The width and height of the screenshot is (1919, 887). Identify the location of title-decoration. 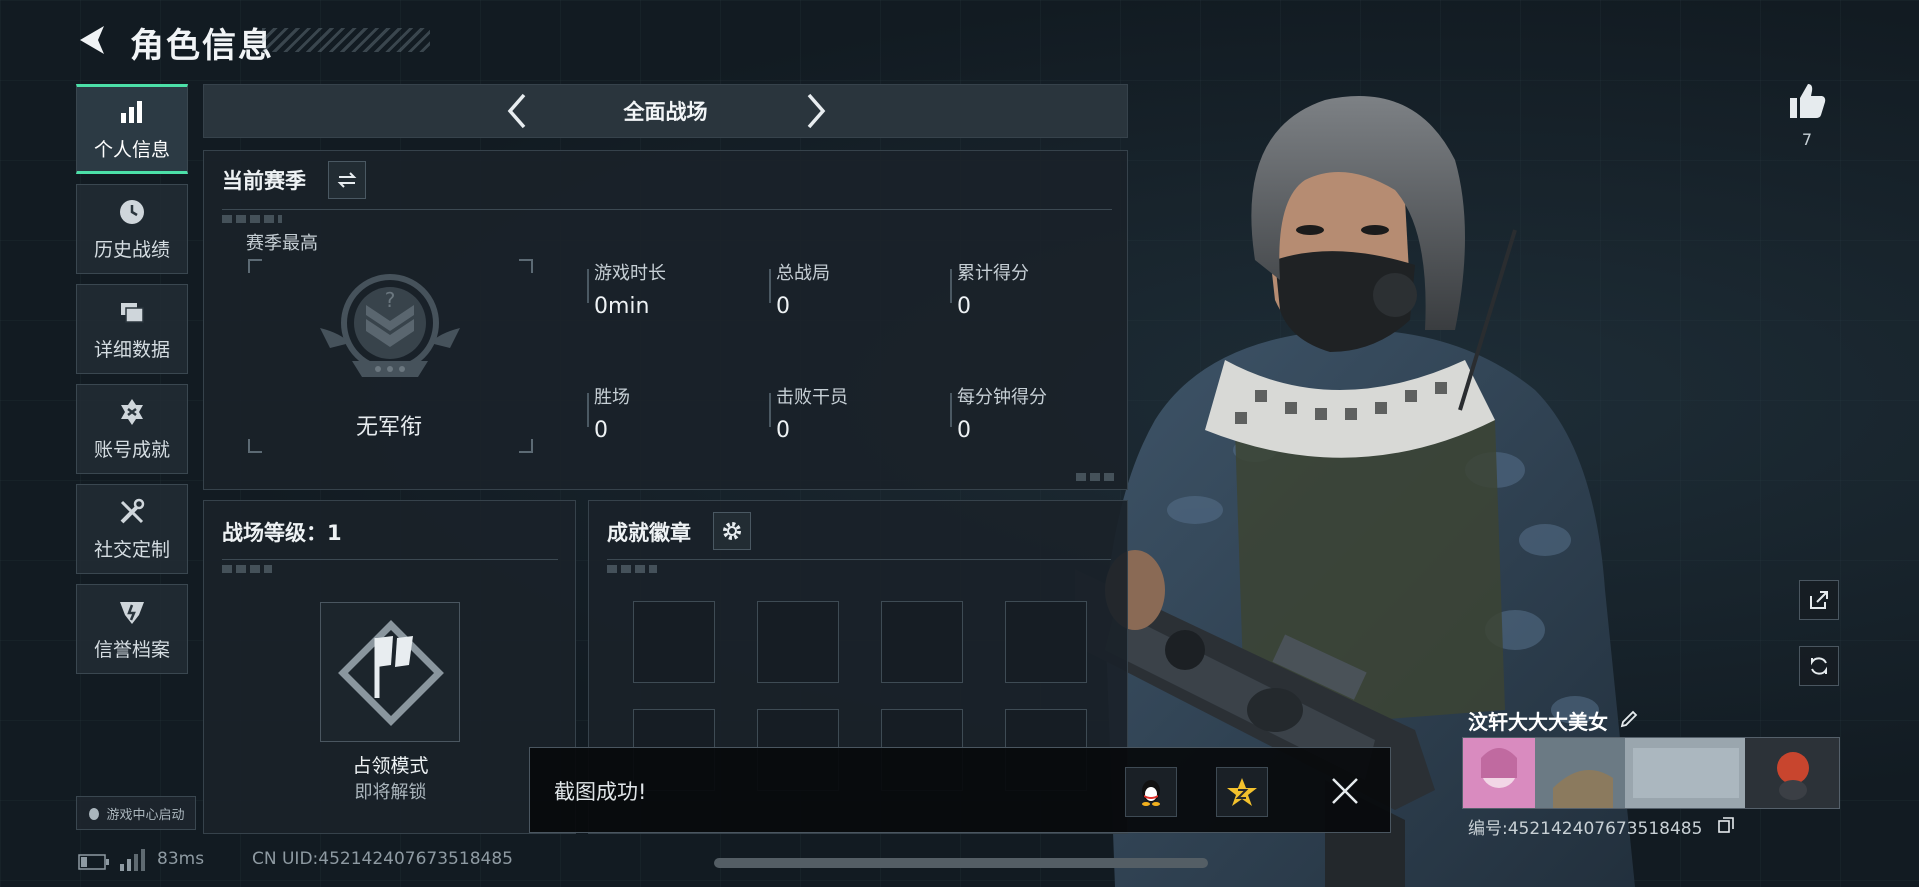
(346, 40).